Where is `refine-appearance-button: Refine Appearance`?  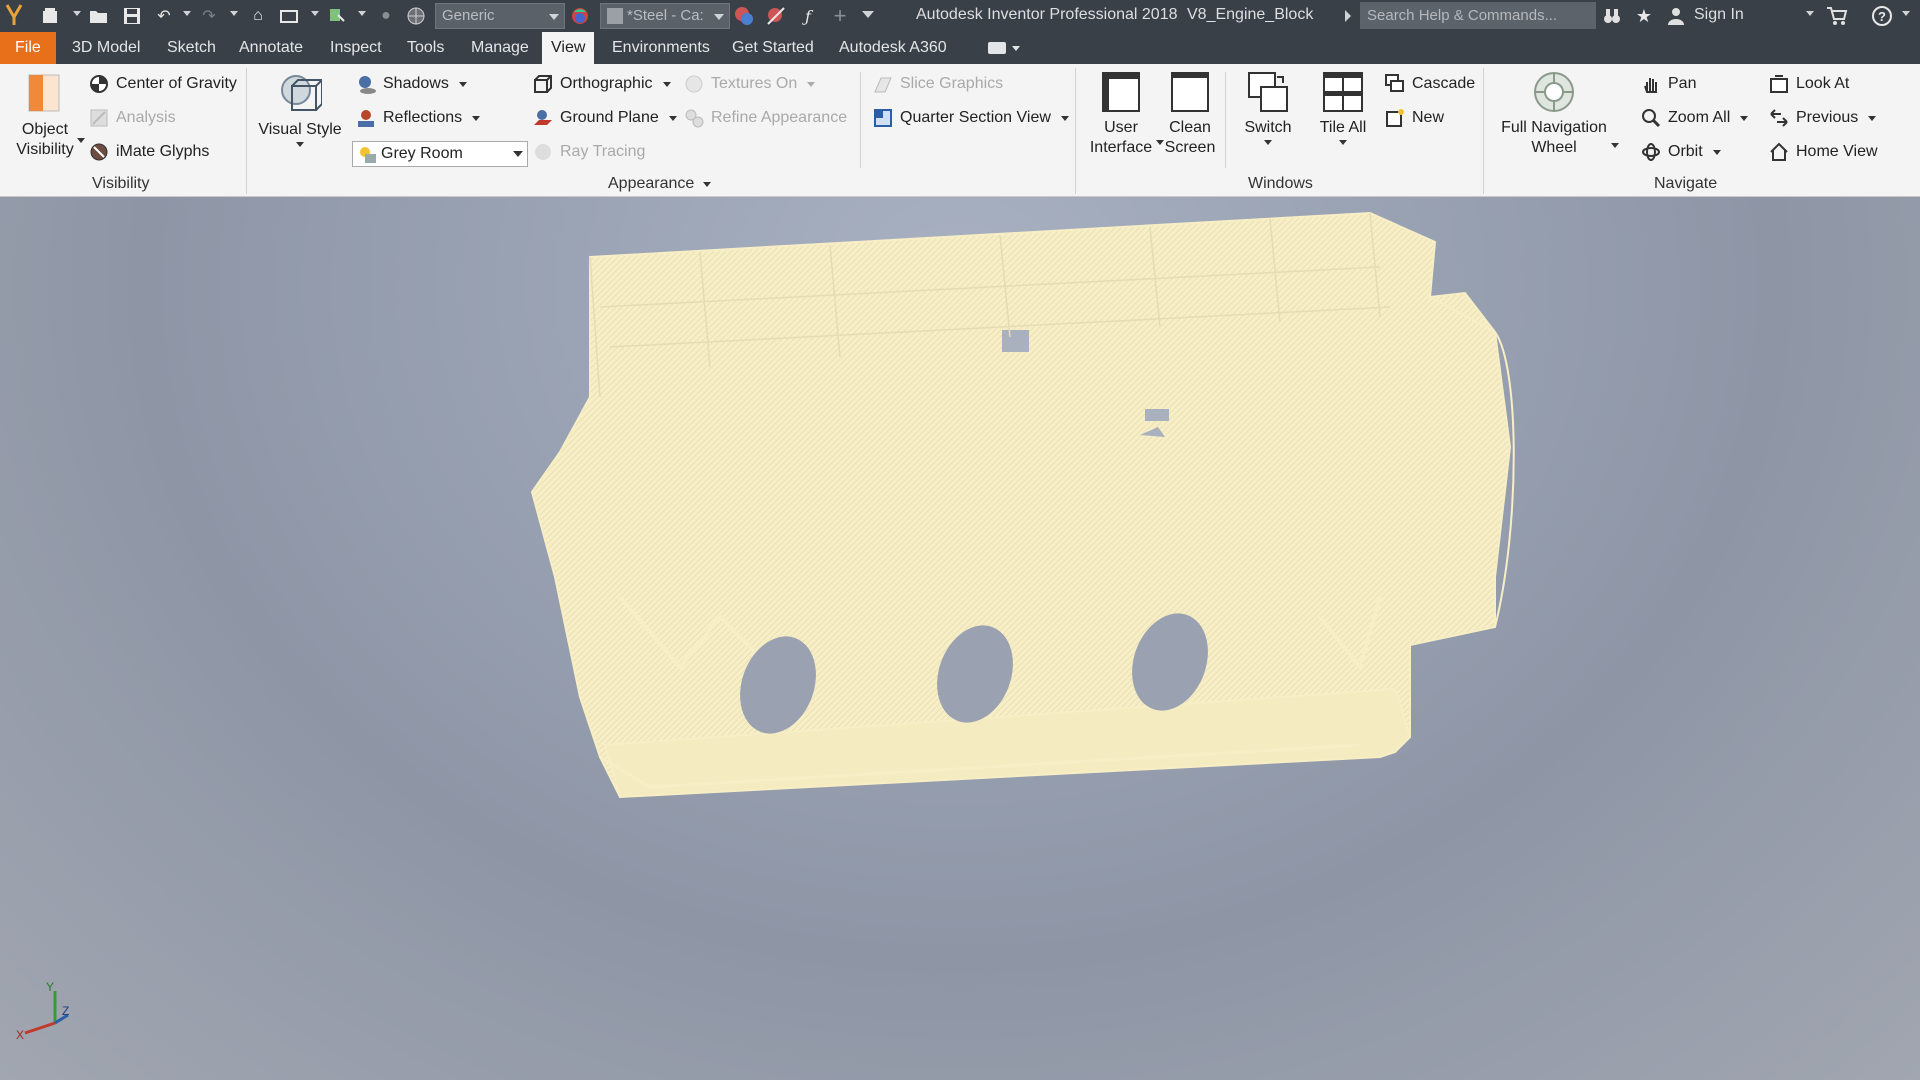 refine-appearance-button: Refine Appearance is located at coordinates (765, 118).